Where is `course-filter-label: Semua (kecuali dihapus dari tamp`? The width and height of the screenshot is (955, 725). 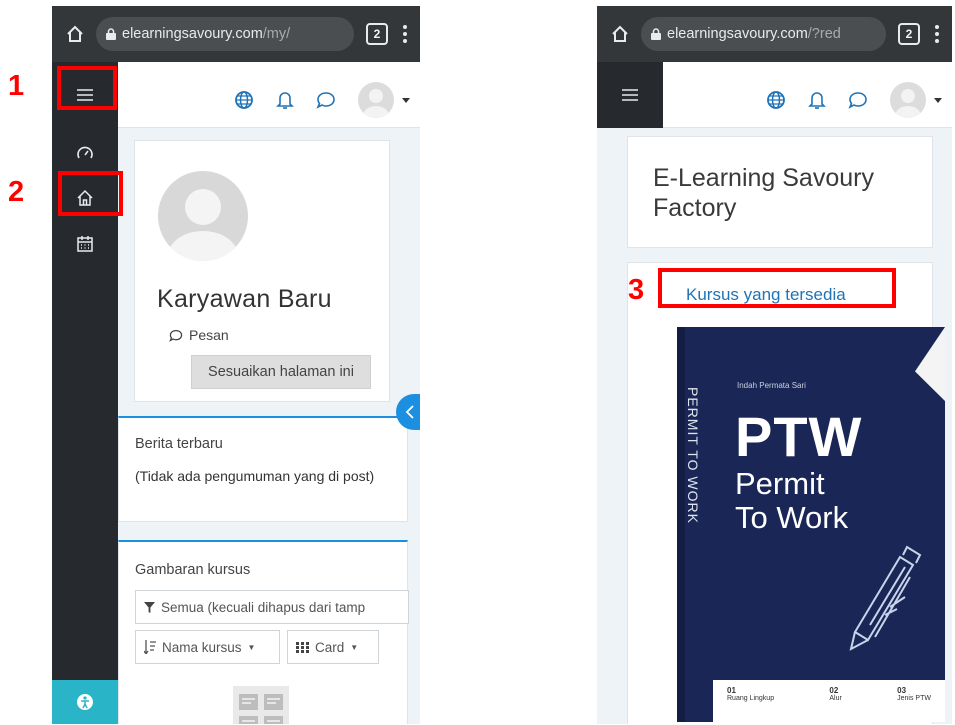 course-filter-label: Semua (kecuali dihapus dari tamp is located at coordinates (263, 607).